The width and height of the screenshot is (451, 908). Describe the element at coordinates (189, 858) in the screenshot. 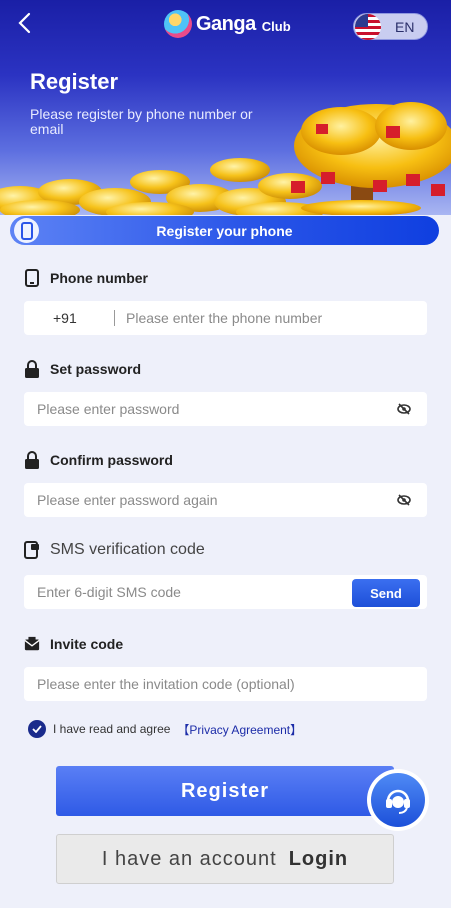

I see `have-account-text: I have an account` at that location.